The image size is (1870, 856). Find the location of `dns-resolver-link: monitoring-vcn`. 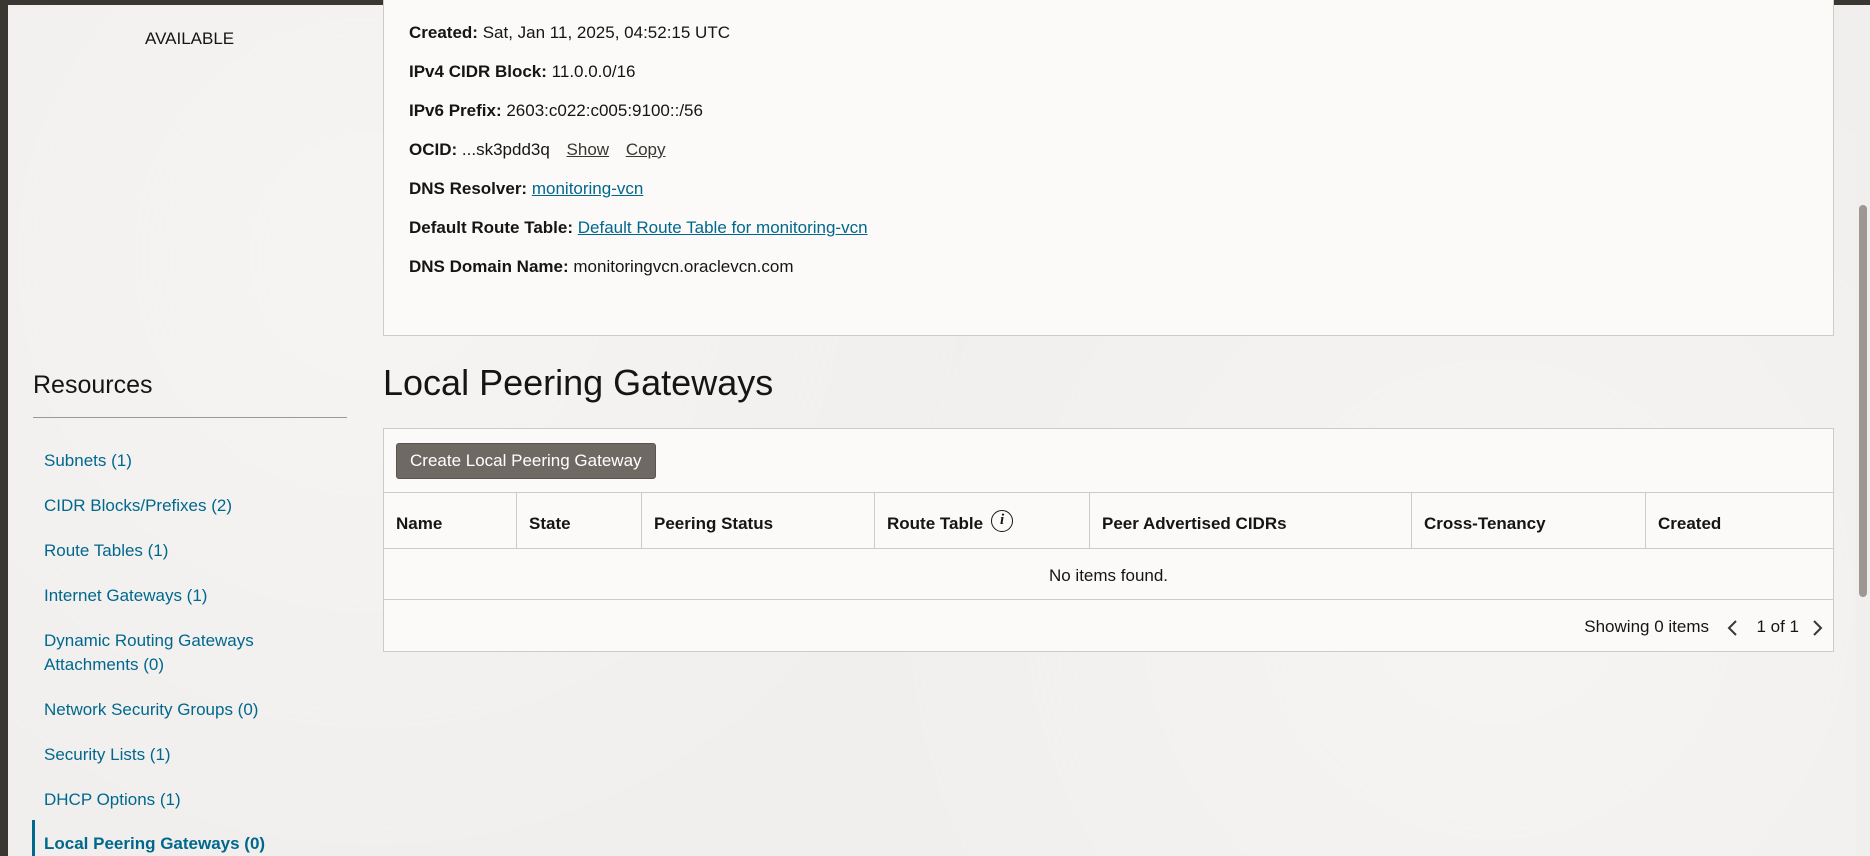

dns-resolver-link: monitoring-vcn is located at coordinates (588, 188).